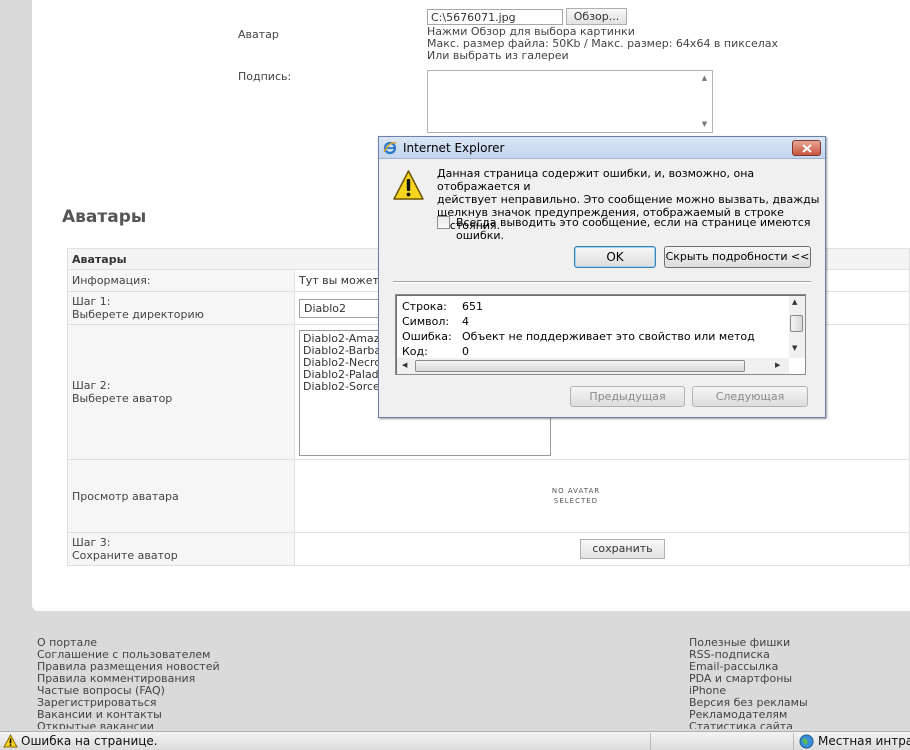 The width and height of the screenshot is (910, 750). I want to click on step3-cell: Шаг 3: Сохраните аватор, so click(181, 549).